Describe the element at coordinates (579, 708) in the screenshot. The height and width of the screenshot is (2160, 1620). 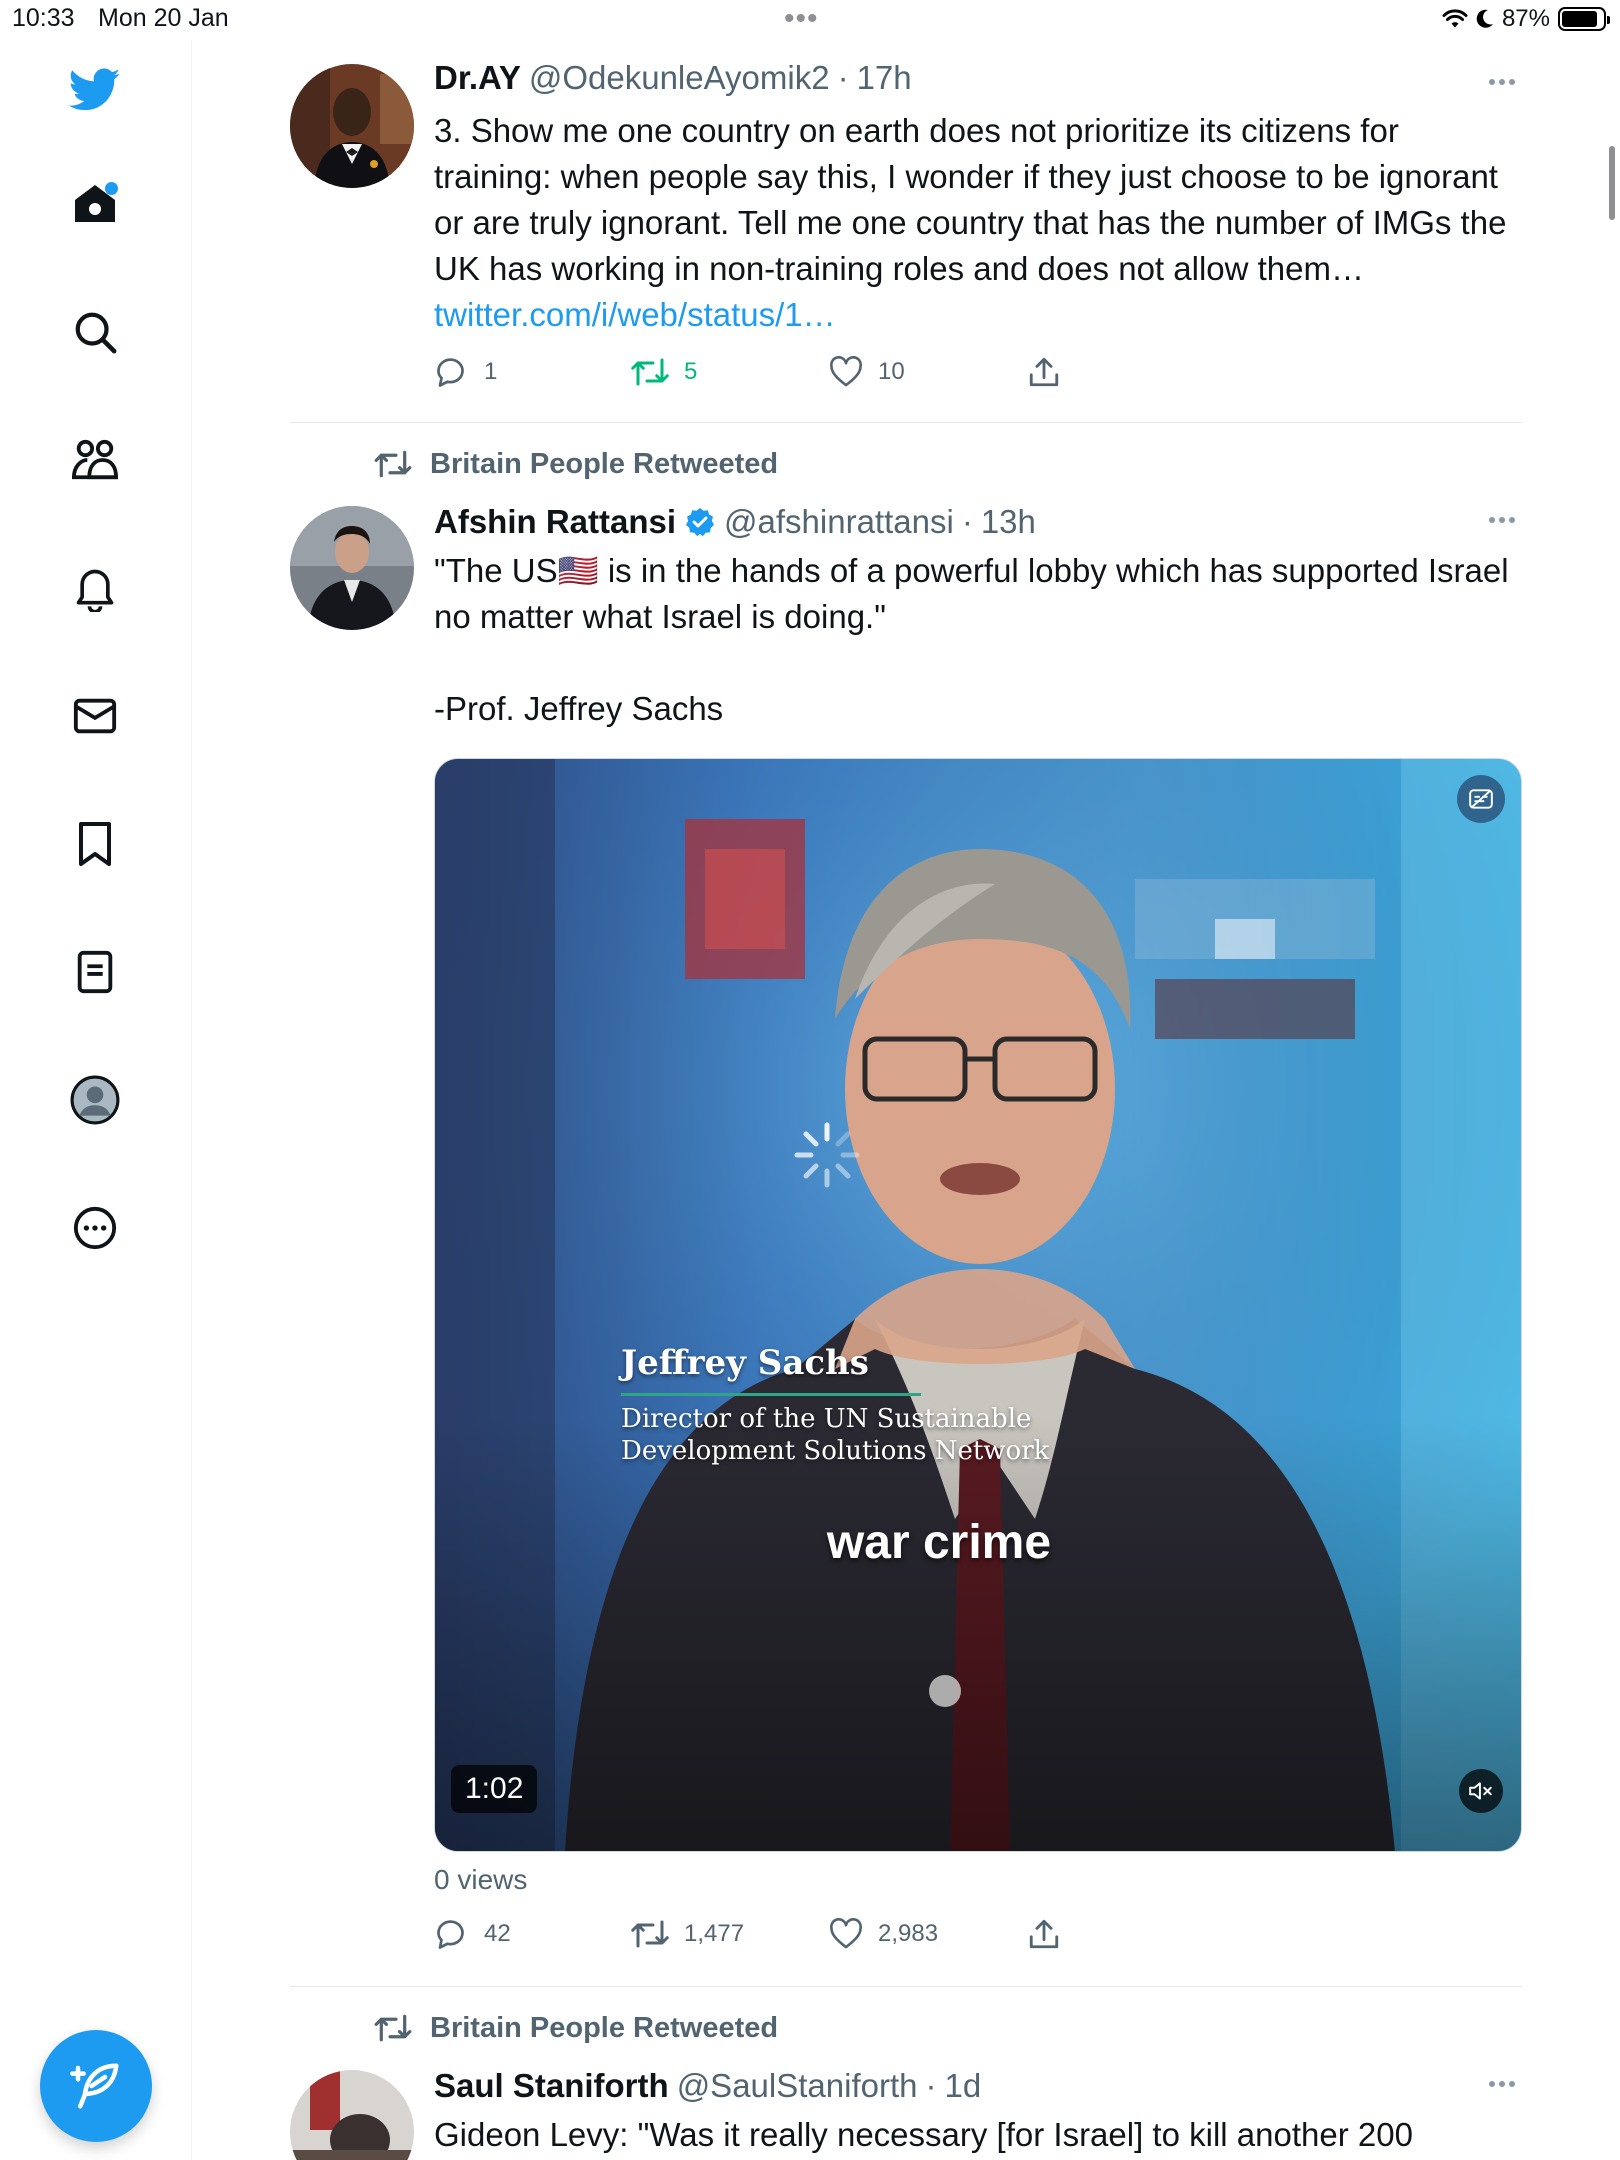
I see `tweet-text-attribution: -Prof. Jeffrey Sachs` at that location.